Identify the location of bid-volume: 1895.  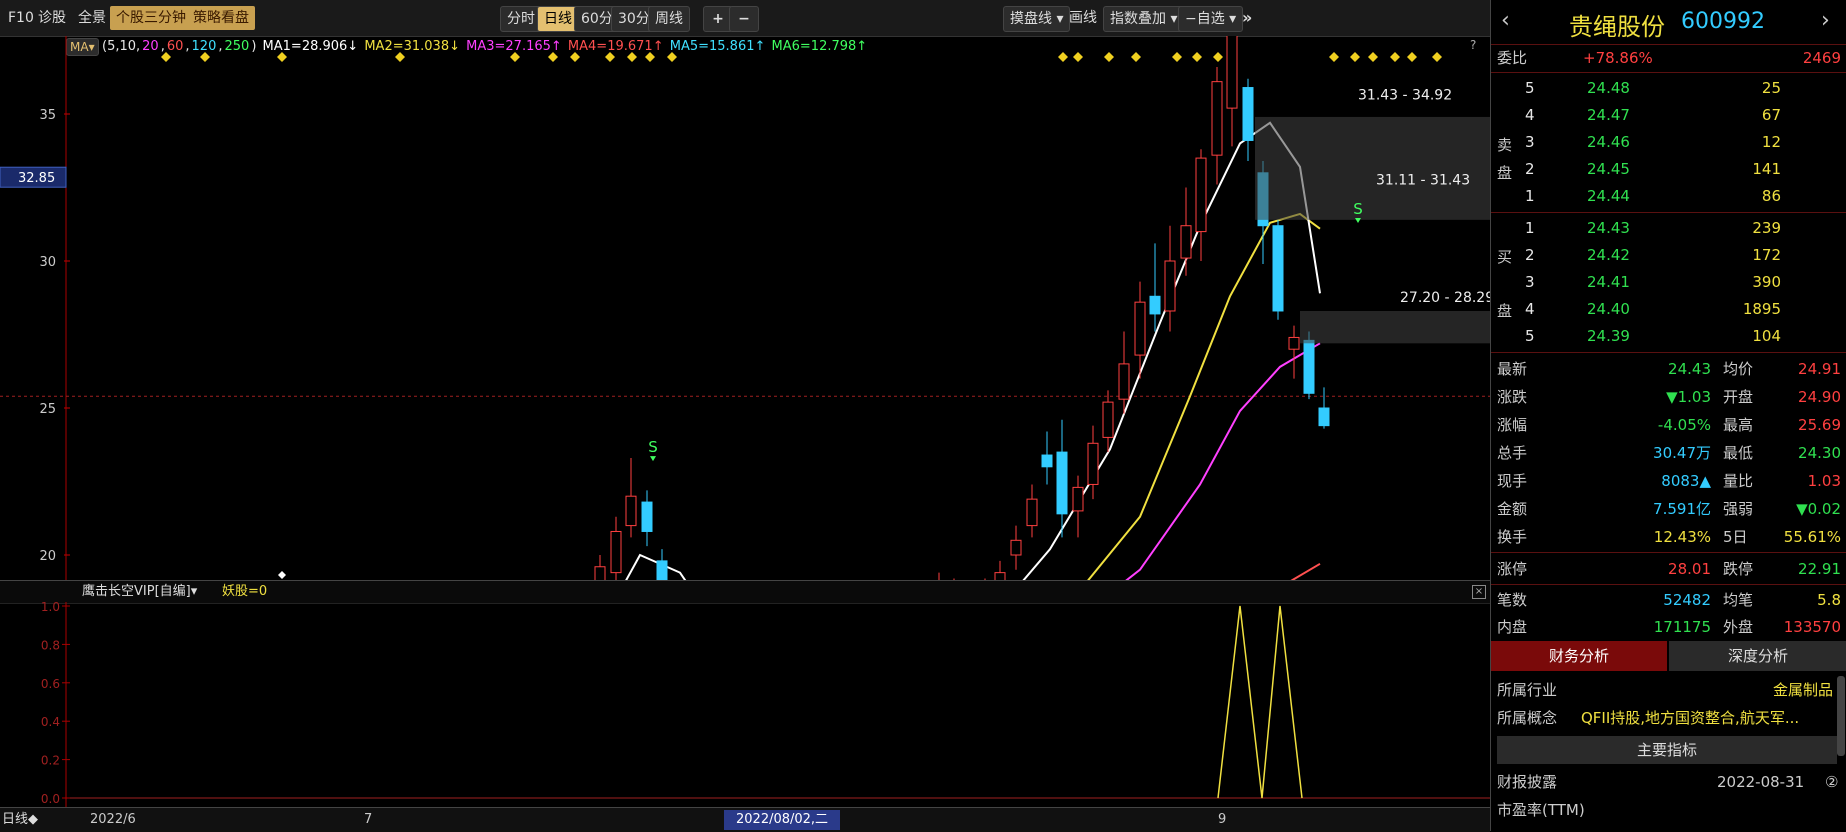
(1761, 309).